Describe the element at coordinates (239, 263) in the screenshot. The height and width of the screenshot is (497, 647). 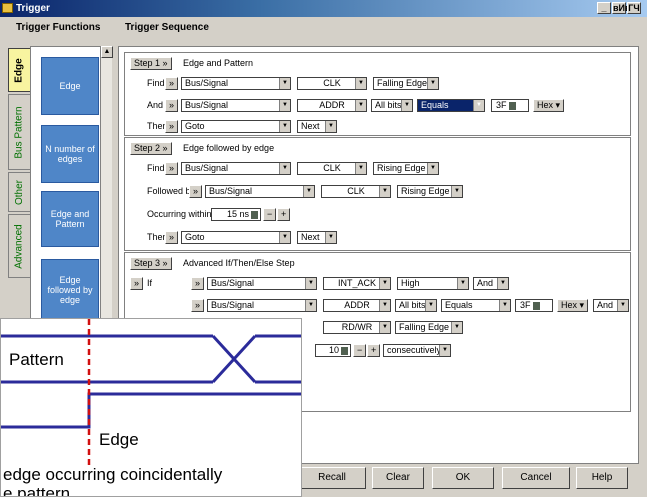
I see `step3-title: Advanced If/Then/Else Step` at that location.